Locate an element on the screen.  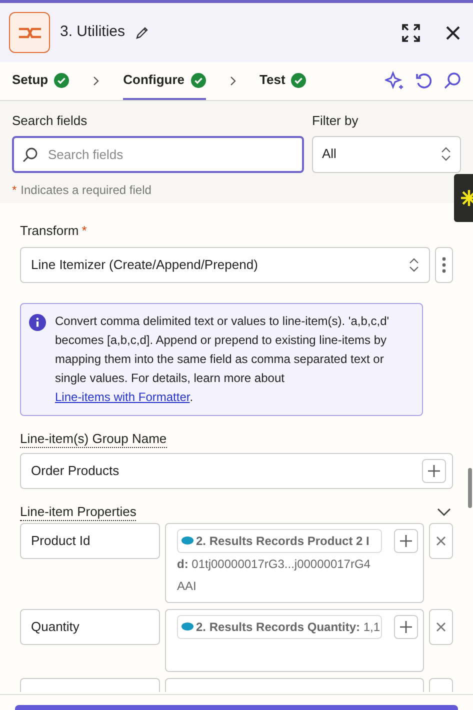
mapped-value-text: AAI is located at coordinates (187, 586).